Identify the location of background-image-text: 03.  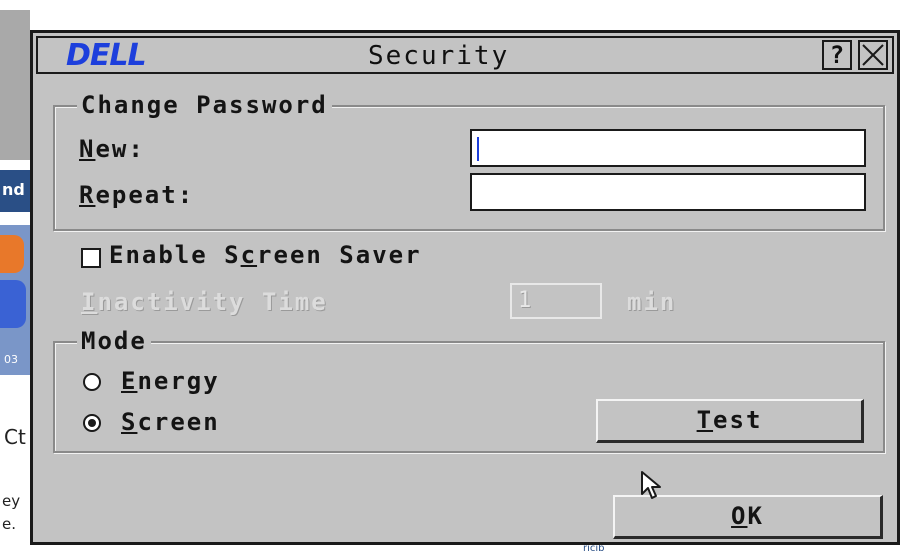
(11, 359).